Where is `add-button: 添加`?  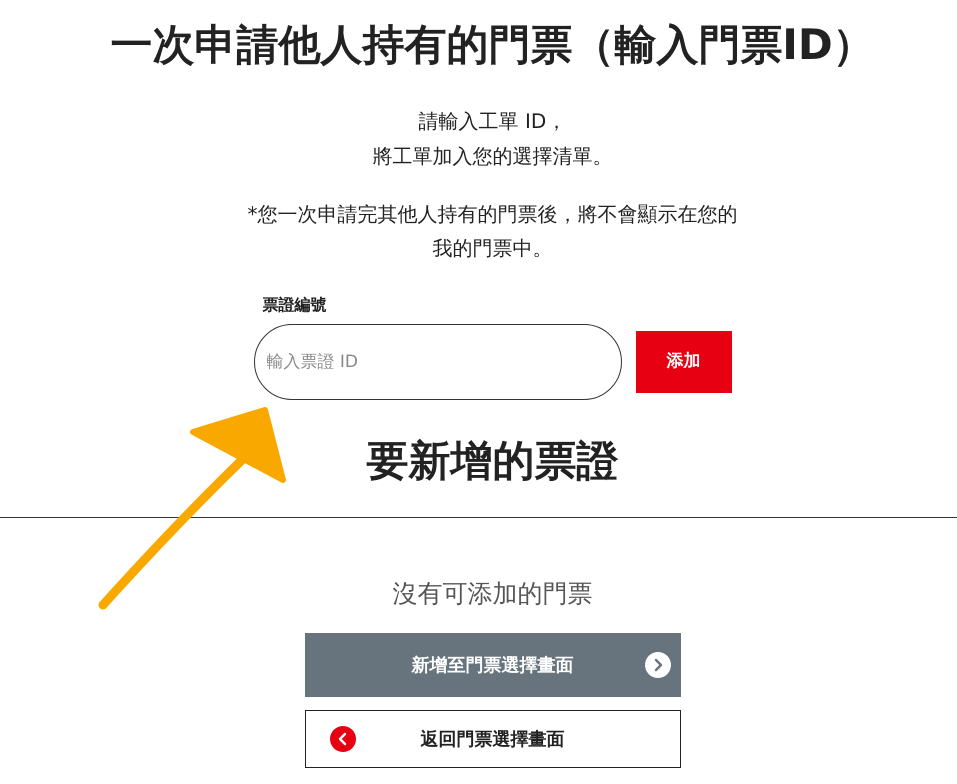 add-button: 添加 is located at coordinates (684, 362).